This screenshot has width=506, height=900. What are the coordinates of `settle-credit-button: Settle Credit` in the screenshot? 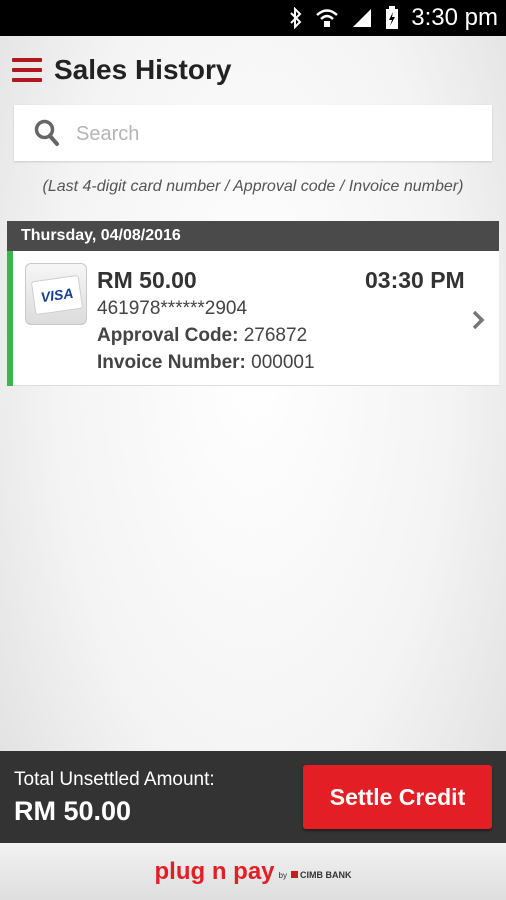 It's located at (397, 797).